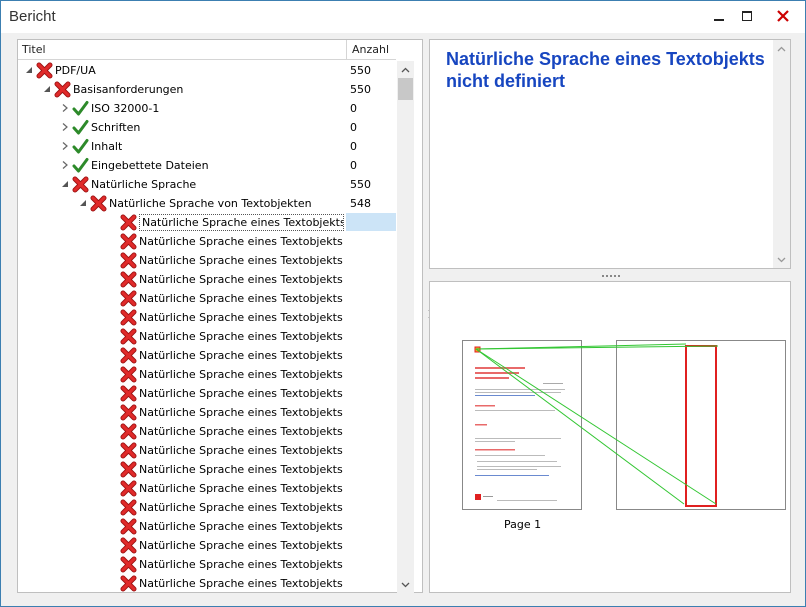 This screenshot has height=607, width=806. What do you see at coordinates (370, 49) in the screenshot?
I see `column-header-count: Anzahl` at bounding box center [370, 49].